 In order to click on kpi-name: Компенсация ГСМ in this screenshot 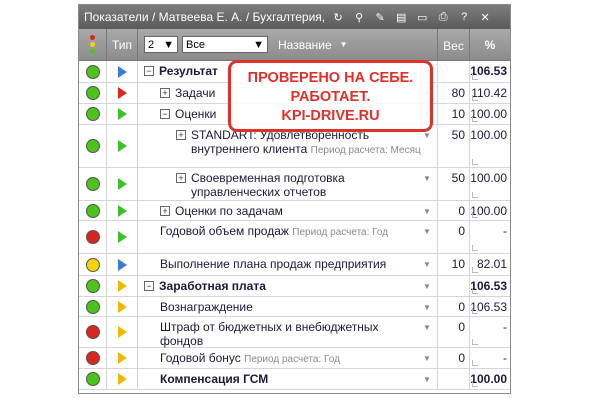, I will do `click(291, 379)`.